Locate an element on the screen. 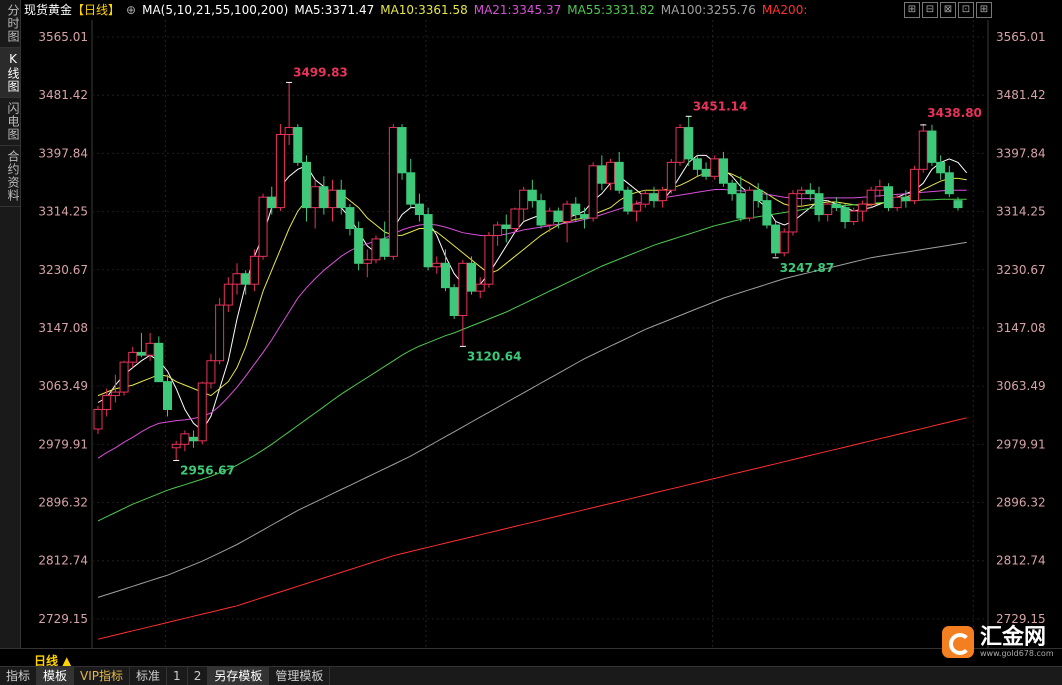  y-tick-right: 3063.49 is located at coordinates (1021, 386).